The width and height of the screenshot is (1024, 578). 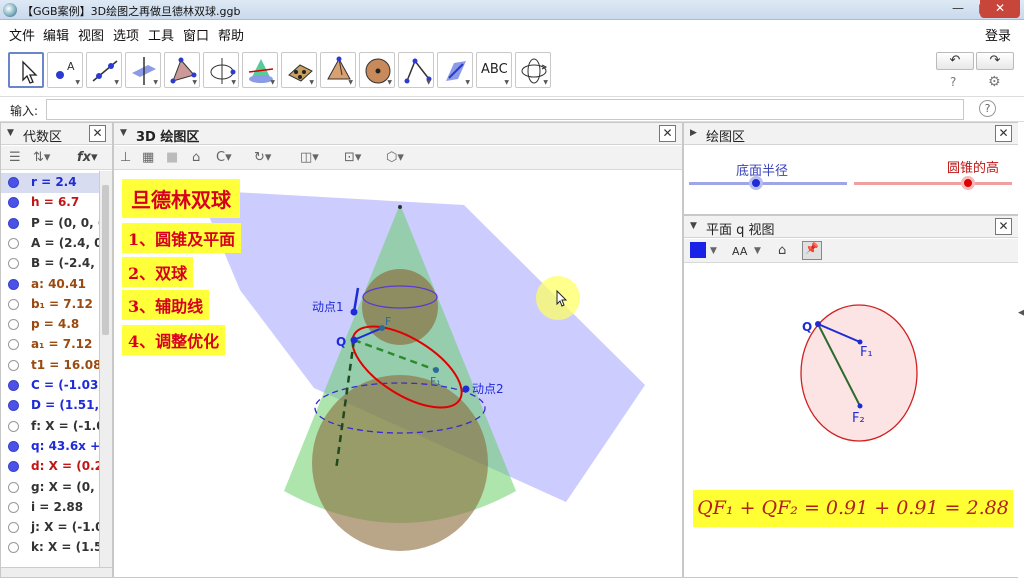 I want to click on text-tool-button: ABC ▼, so click(x=494, y=70).